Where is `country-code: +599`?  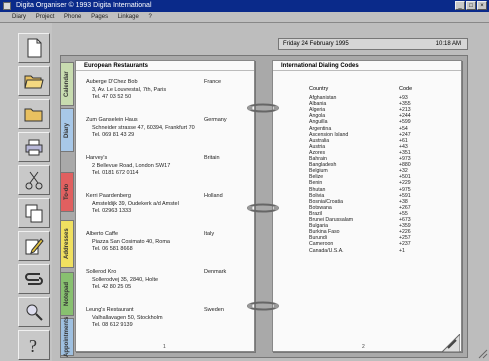 country-code: +599 is located at coordinates (405, 122).